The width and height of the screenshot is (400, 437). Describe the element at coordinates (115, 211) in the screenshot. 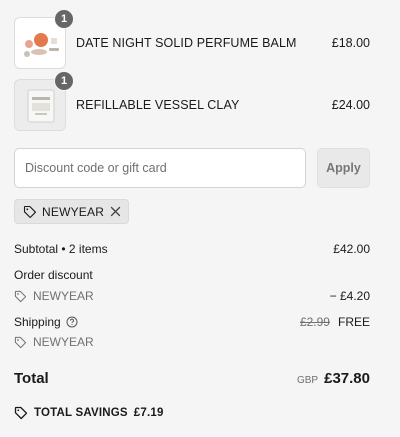

I see `close-icon` at that location.